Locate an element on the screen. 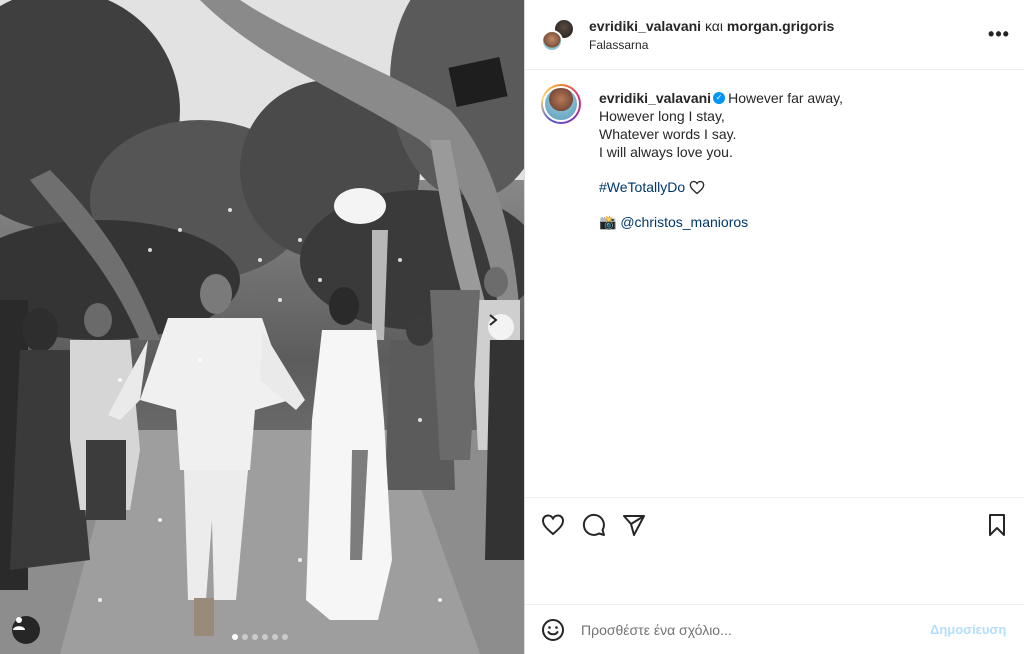  post-authors: evridiki_valavani και morgan.grigoris is located at coordinates (711, 26).